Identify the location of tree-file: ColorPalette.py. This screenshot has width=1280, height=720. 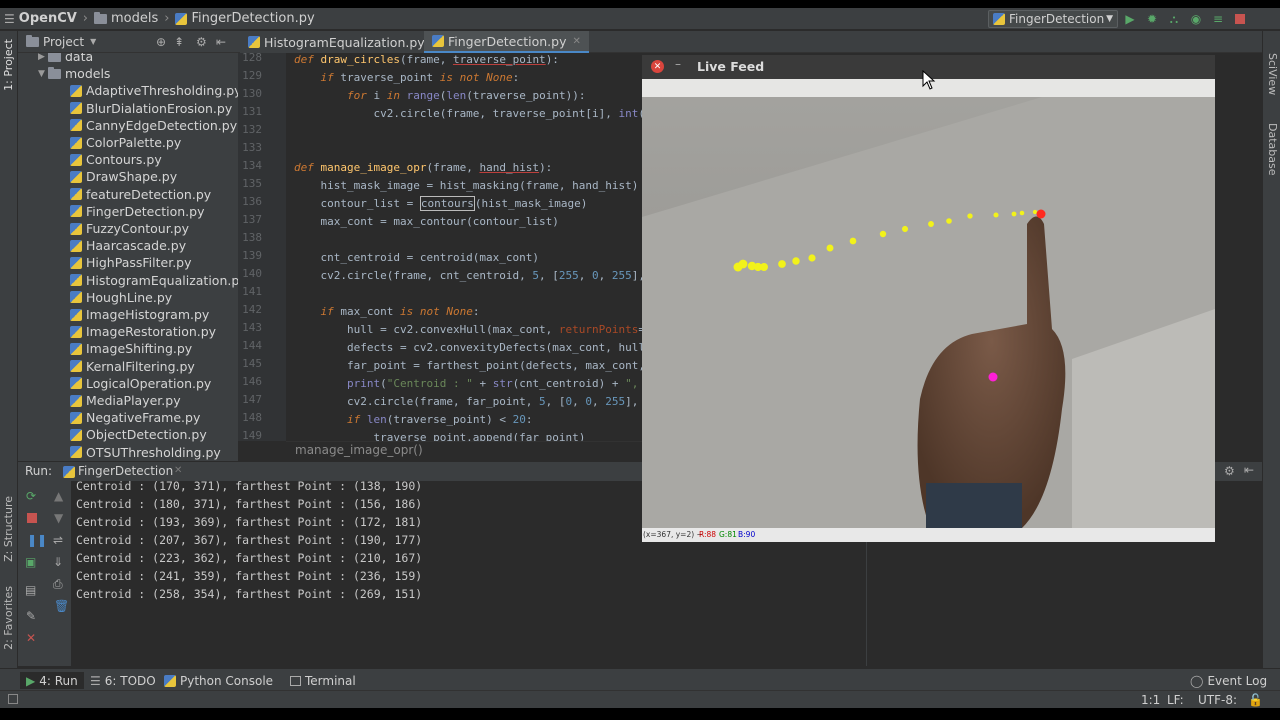
(125, 142).